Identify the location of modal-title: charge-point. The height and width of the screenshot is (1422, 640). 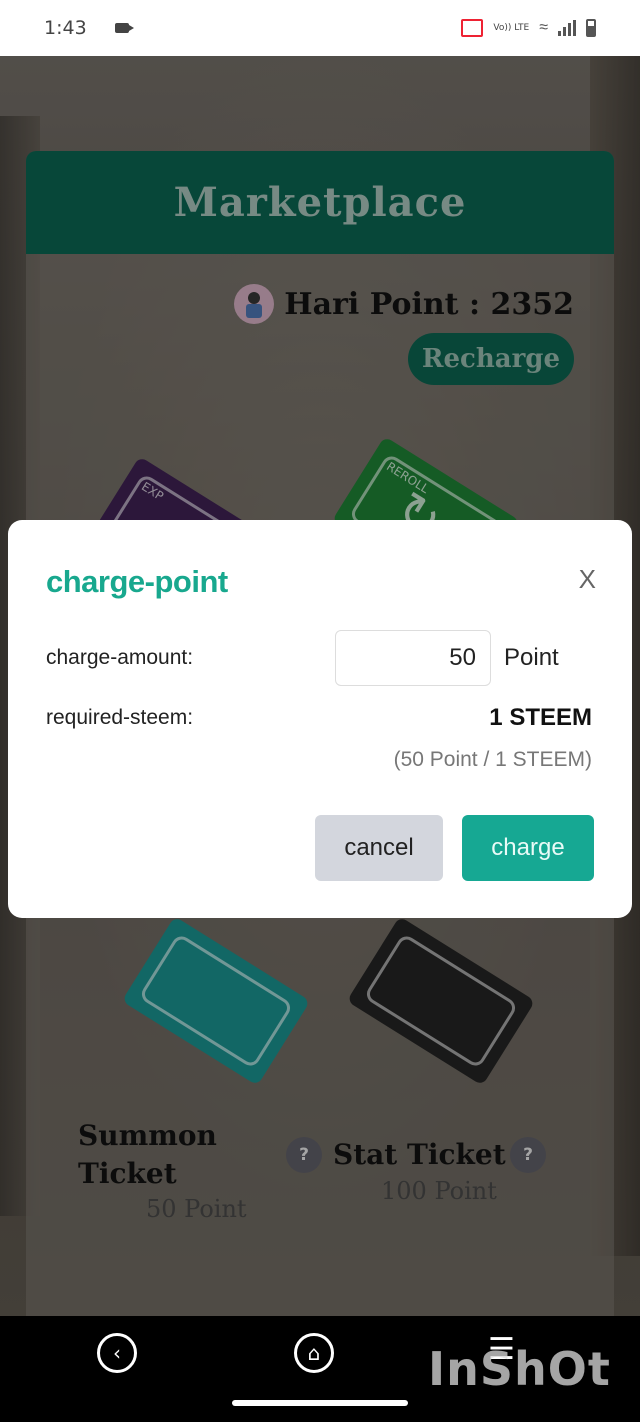
(137, 581).